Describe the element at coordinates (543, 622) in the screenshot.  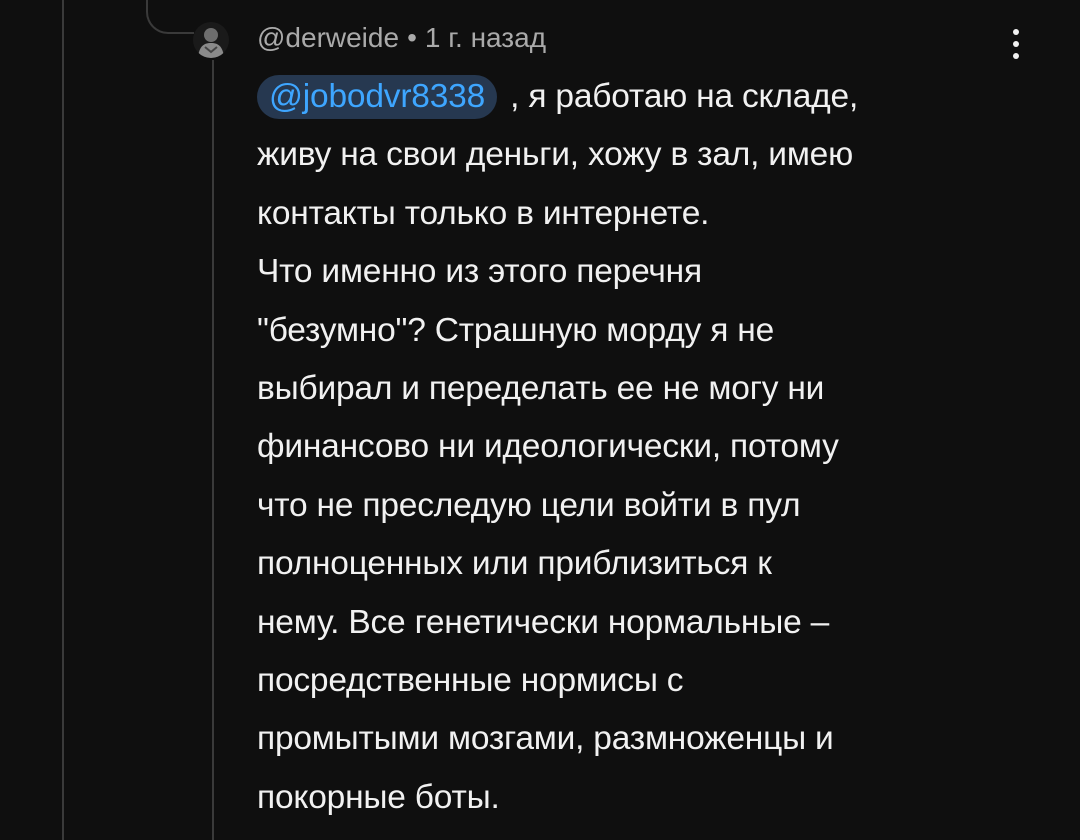
I see `comment-line: нему. Все генетически нормальные –` at that location.